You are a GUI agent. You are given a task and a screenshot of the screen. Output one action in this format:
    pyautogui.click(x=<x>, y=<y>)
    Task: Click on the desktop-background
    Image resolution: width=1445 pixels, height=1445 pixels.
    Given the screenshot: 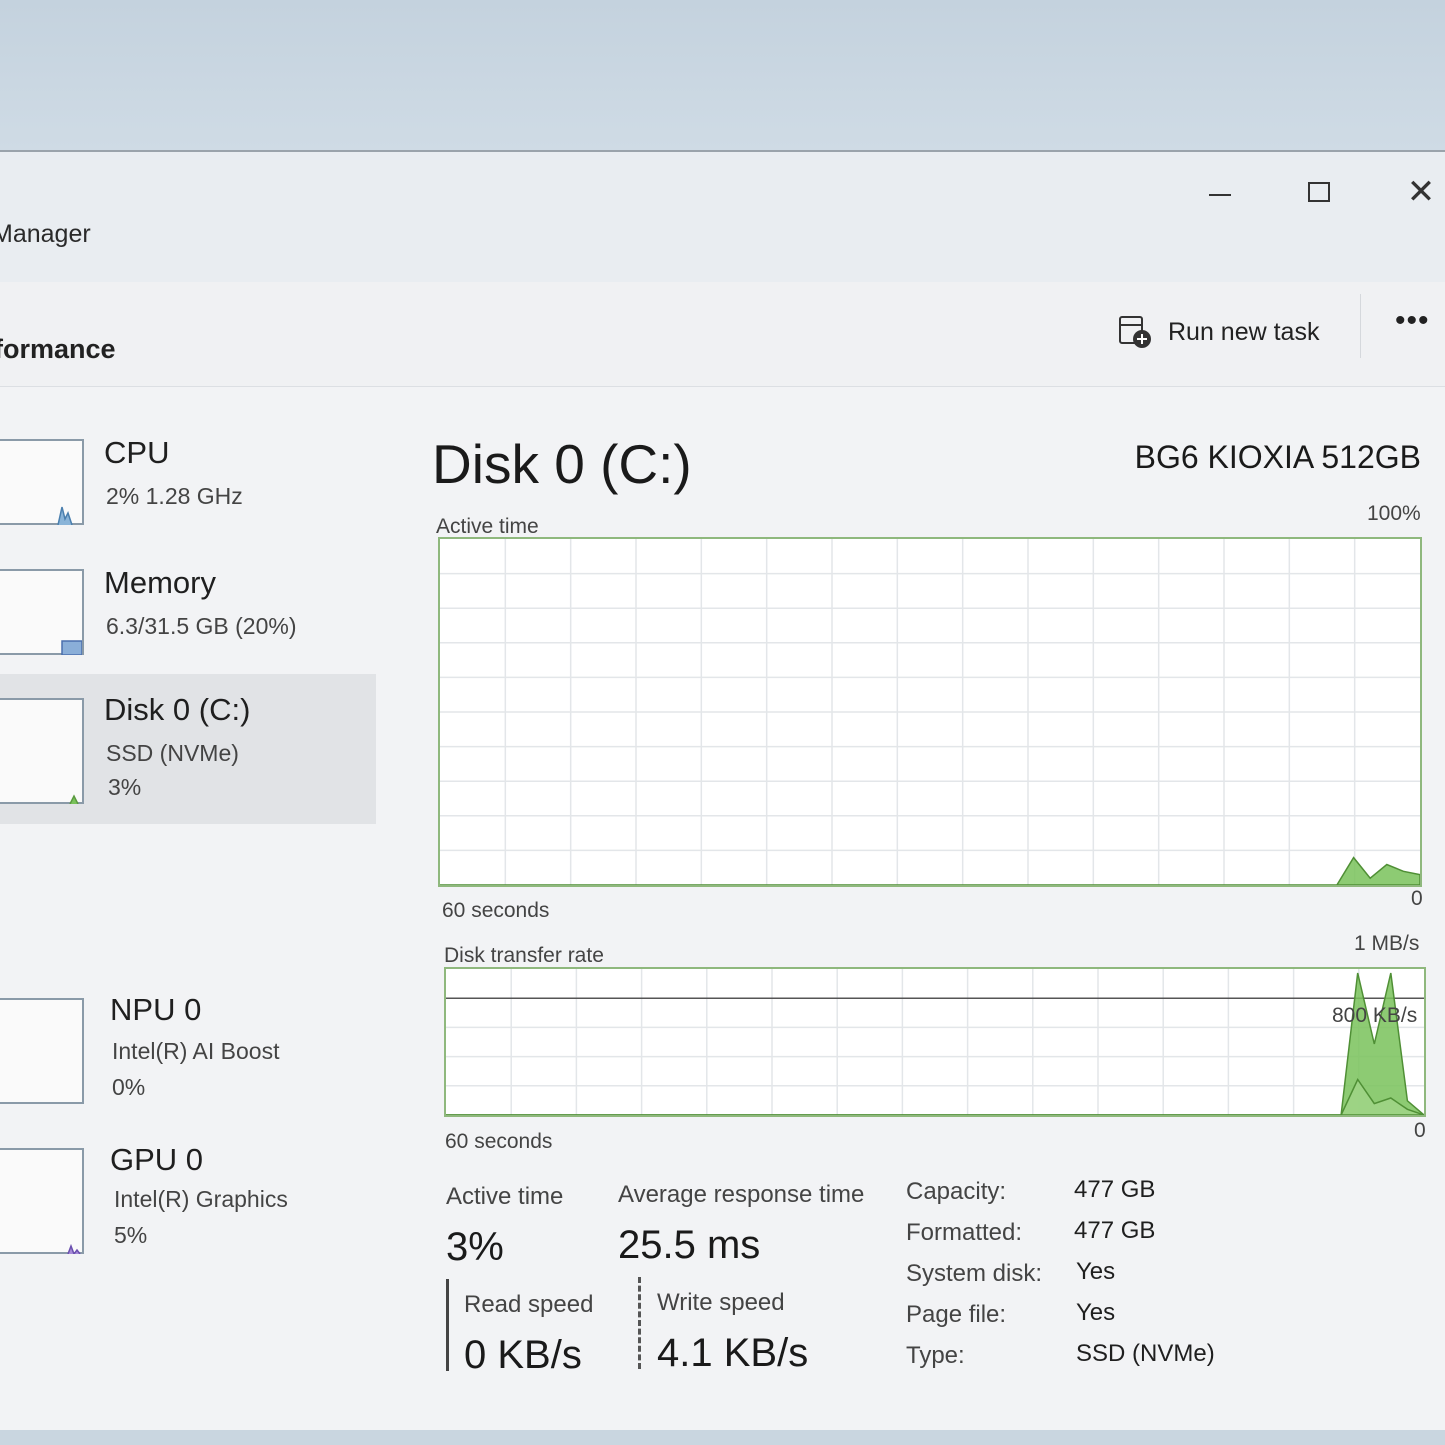 What is the action you would take?
    pyautogui.click(x=722, y=75)
    